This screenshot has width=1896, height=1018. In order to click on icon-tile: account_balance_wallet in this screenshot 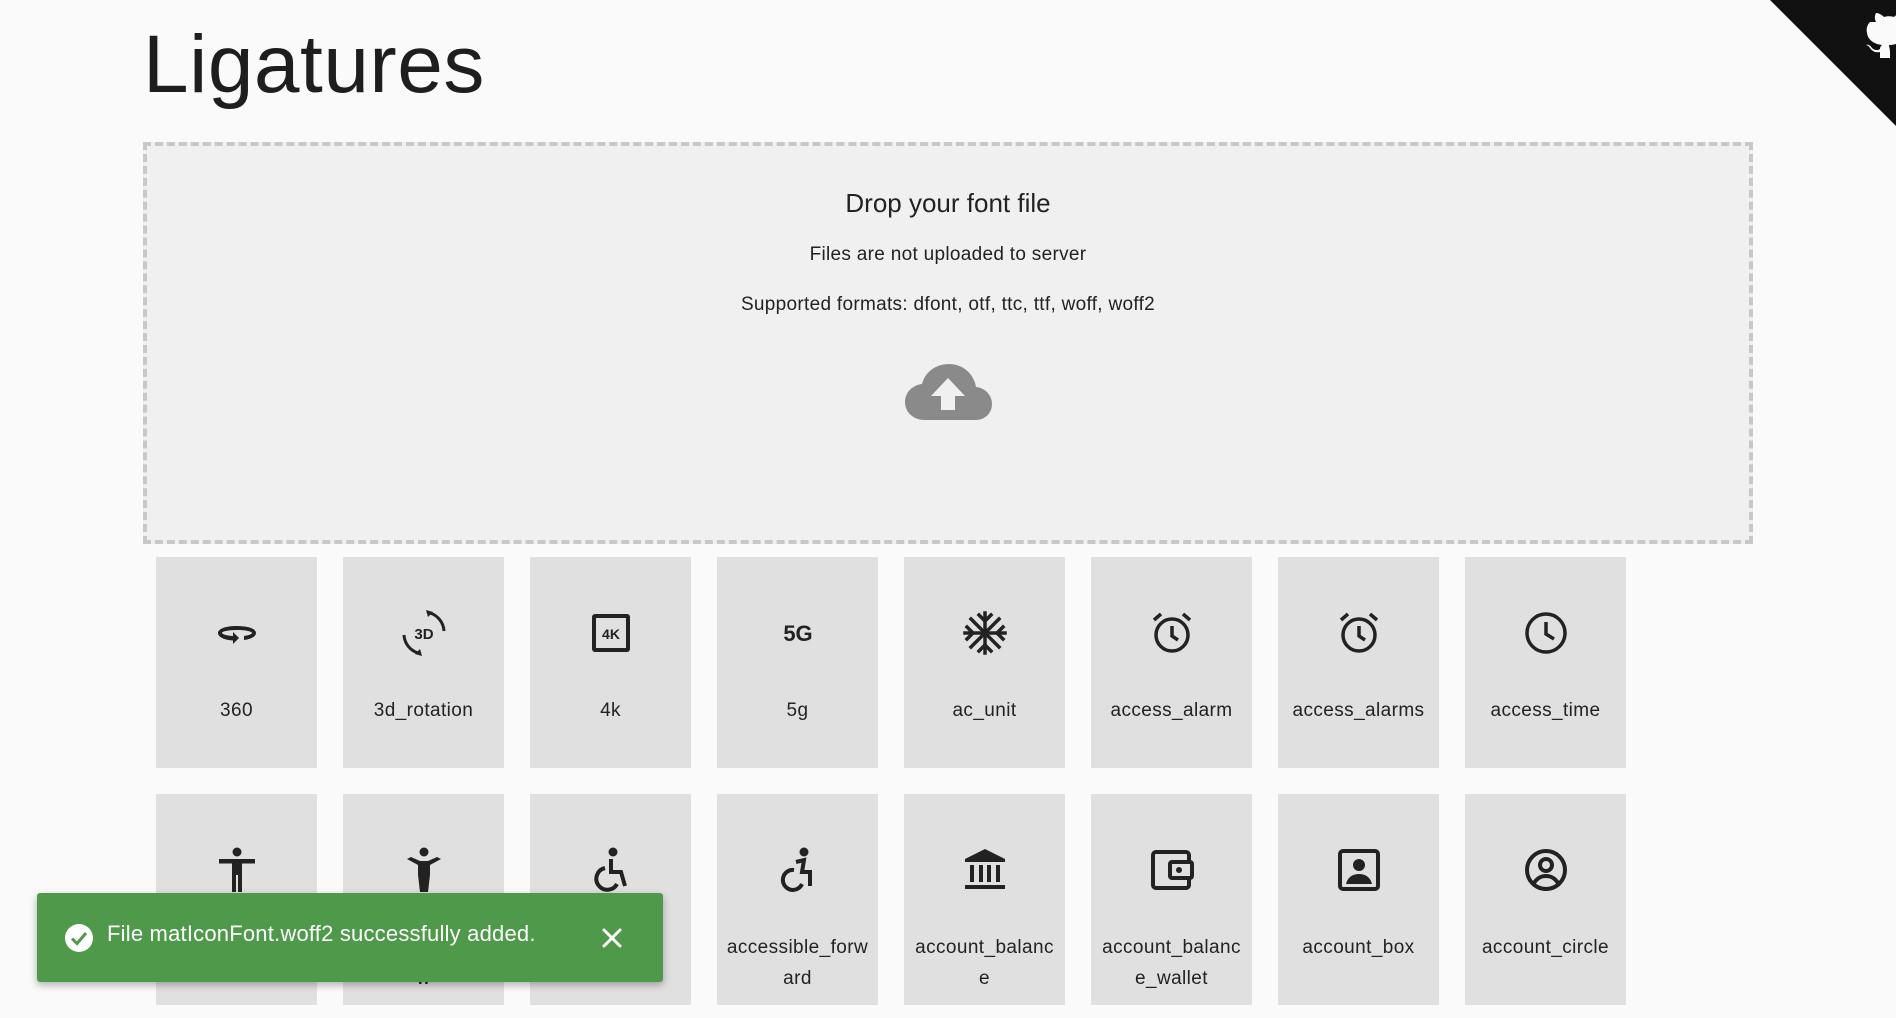, I will do `click(1171, 899)`.